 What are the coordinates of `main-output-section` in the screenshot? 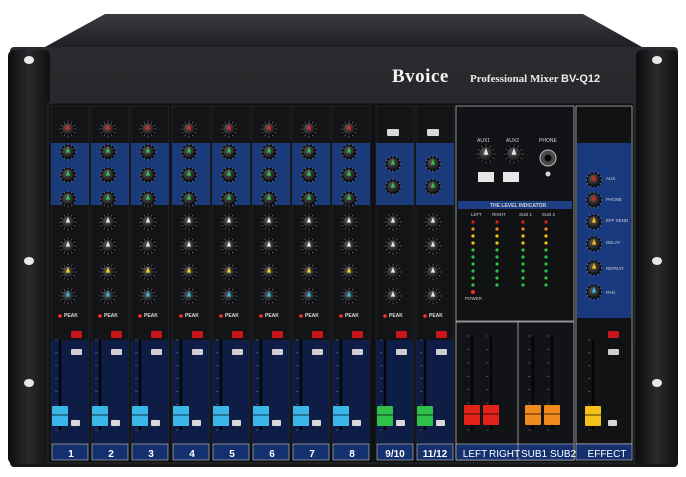 It's located at (487, 391).